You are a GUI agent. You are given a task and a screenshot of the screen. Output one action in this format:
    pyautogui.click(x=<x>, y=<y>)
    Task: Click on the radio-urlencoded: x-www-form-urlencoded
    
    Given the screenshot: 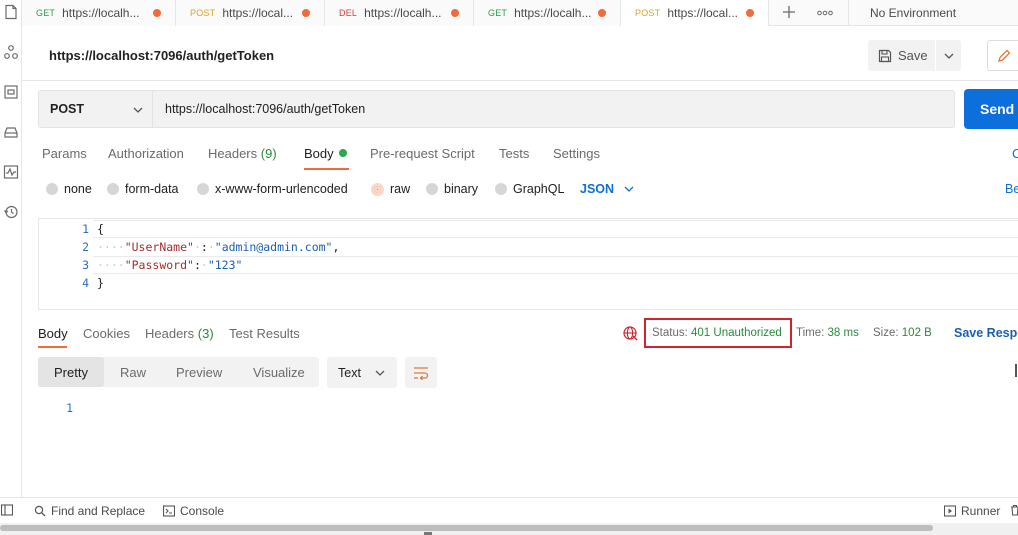 What is the action you would take?
    pyautogui.click(x=272, y=189)
    